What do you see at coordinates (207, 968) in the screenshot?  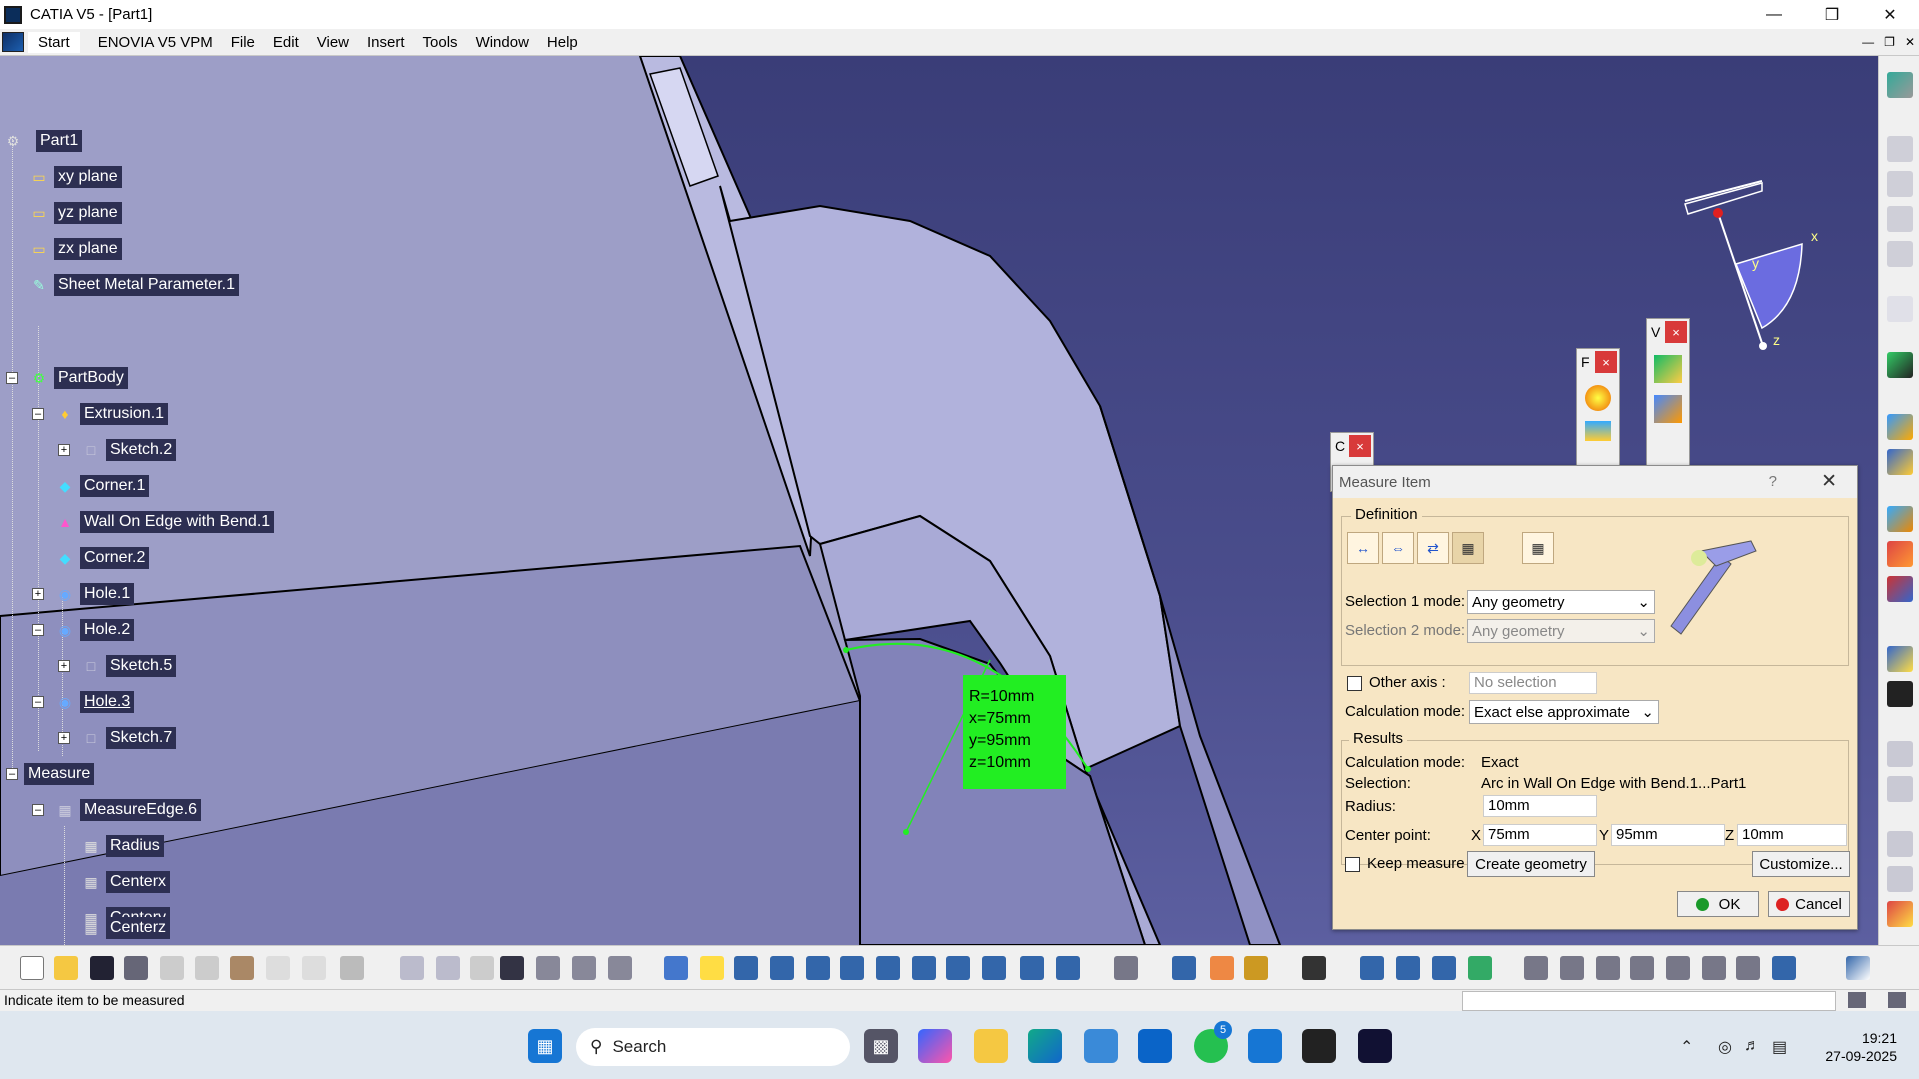 I see `copy-icon` at bounding box center [207, 968].